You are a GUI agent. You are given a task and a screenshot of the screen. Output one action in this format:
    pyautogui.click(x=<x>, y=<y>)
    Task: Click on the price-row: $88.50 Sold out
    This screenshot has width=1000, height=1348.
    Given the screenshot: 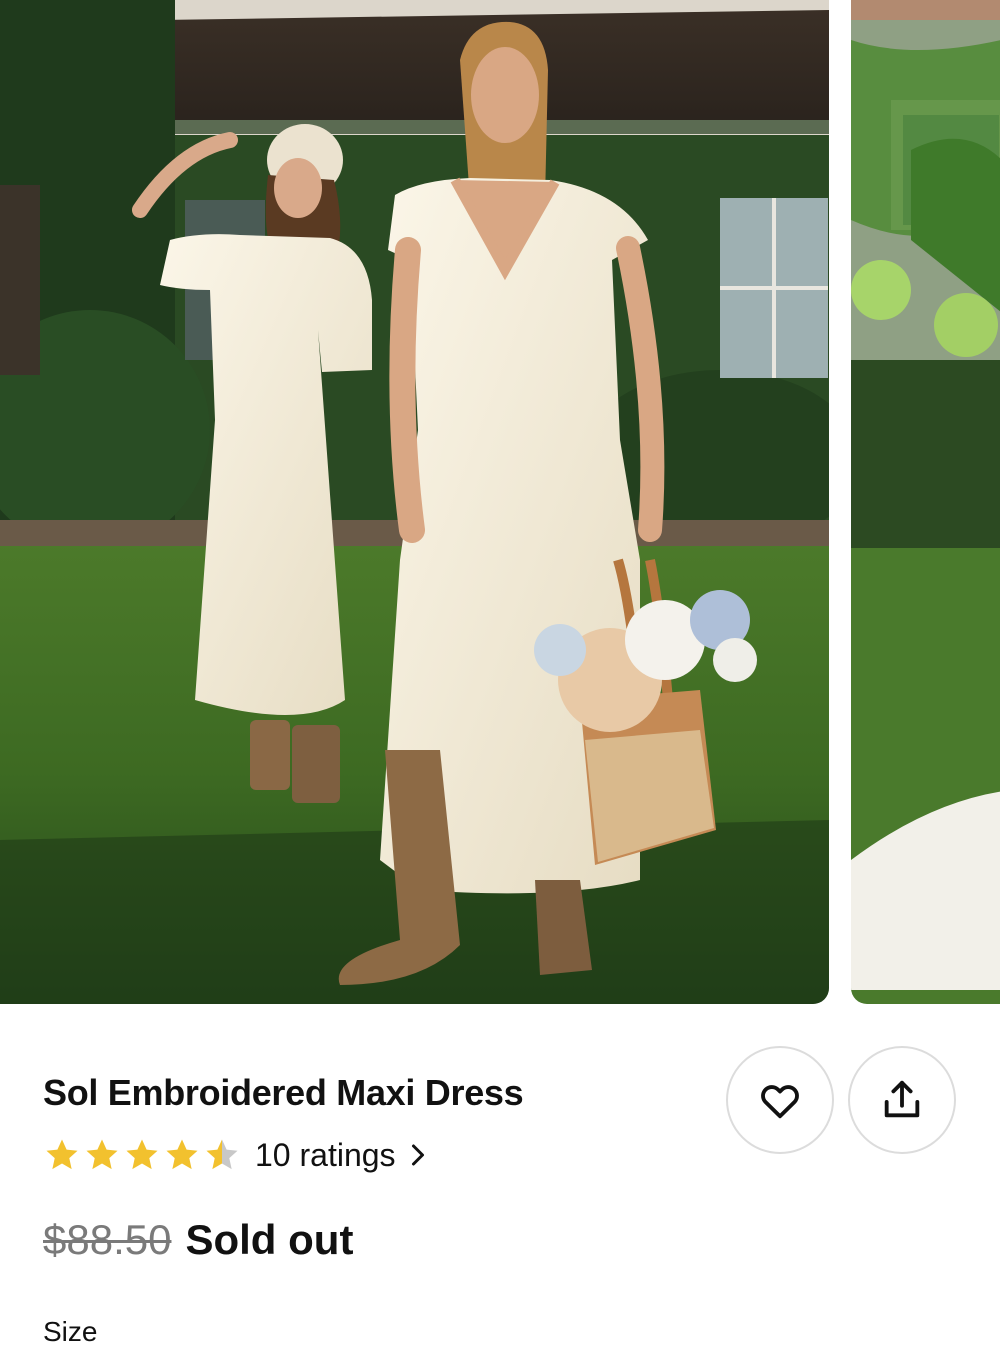 What is the action you would take?
    pyautogui.click(x=198, y=1240)
    